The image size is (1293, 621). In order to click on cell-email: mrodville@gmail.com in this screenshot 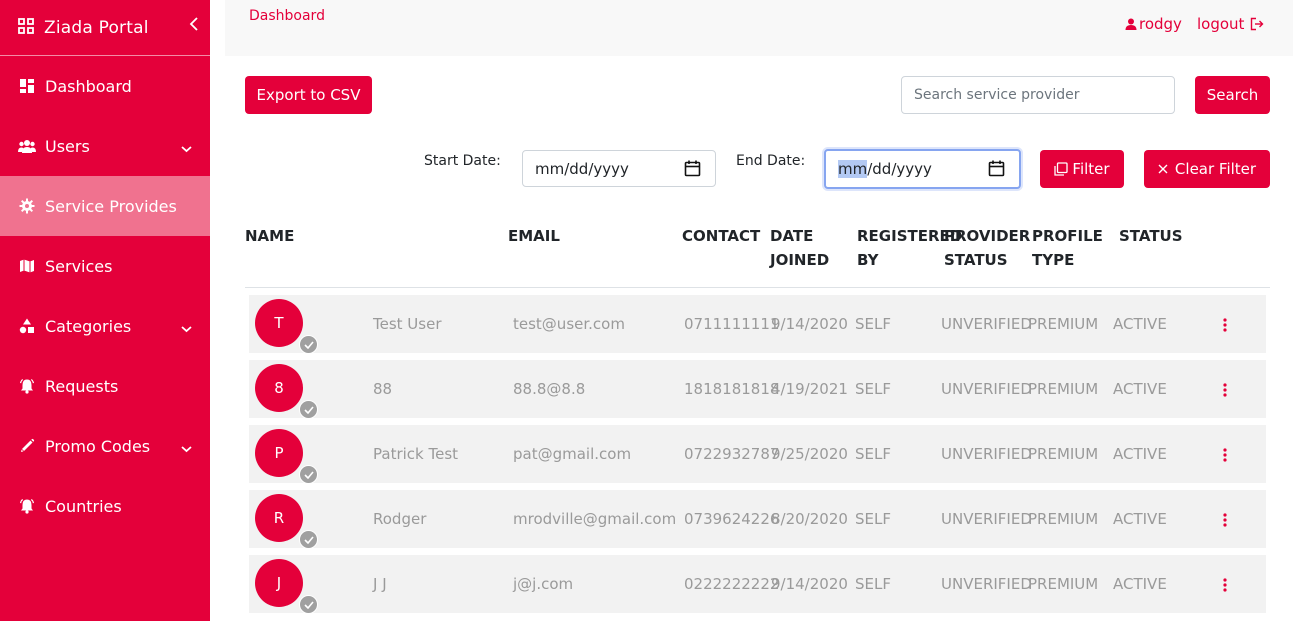, I will do `click(595, 519)`.